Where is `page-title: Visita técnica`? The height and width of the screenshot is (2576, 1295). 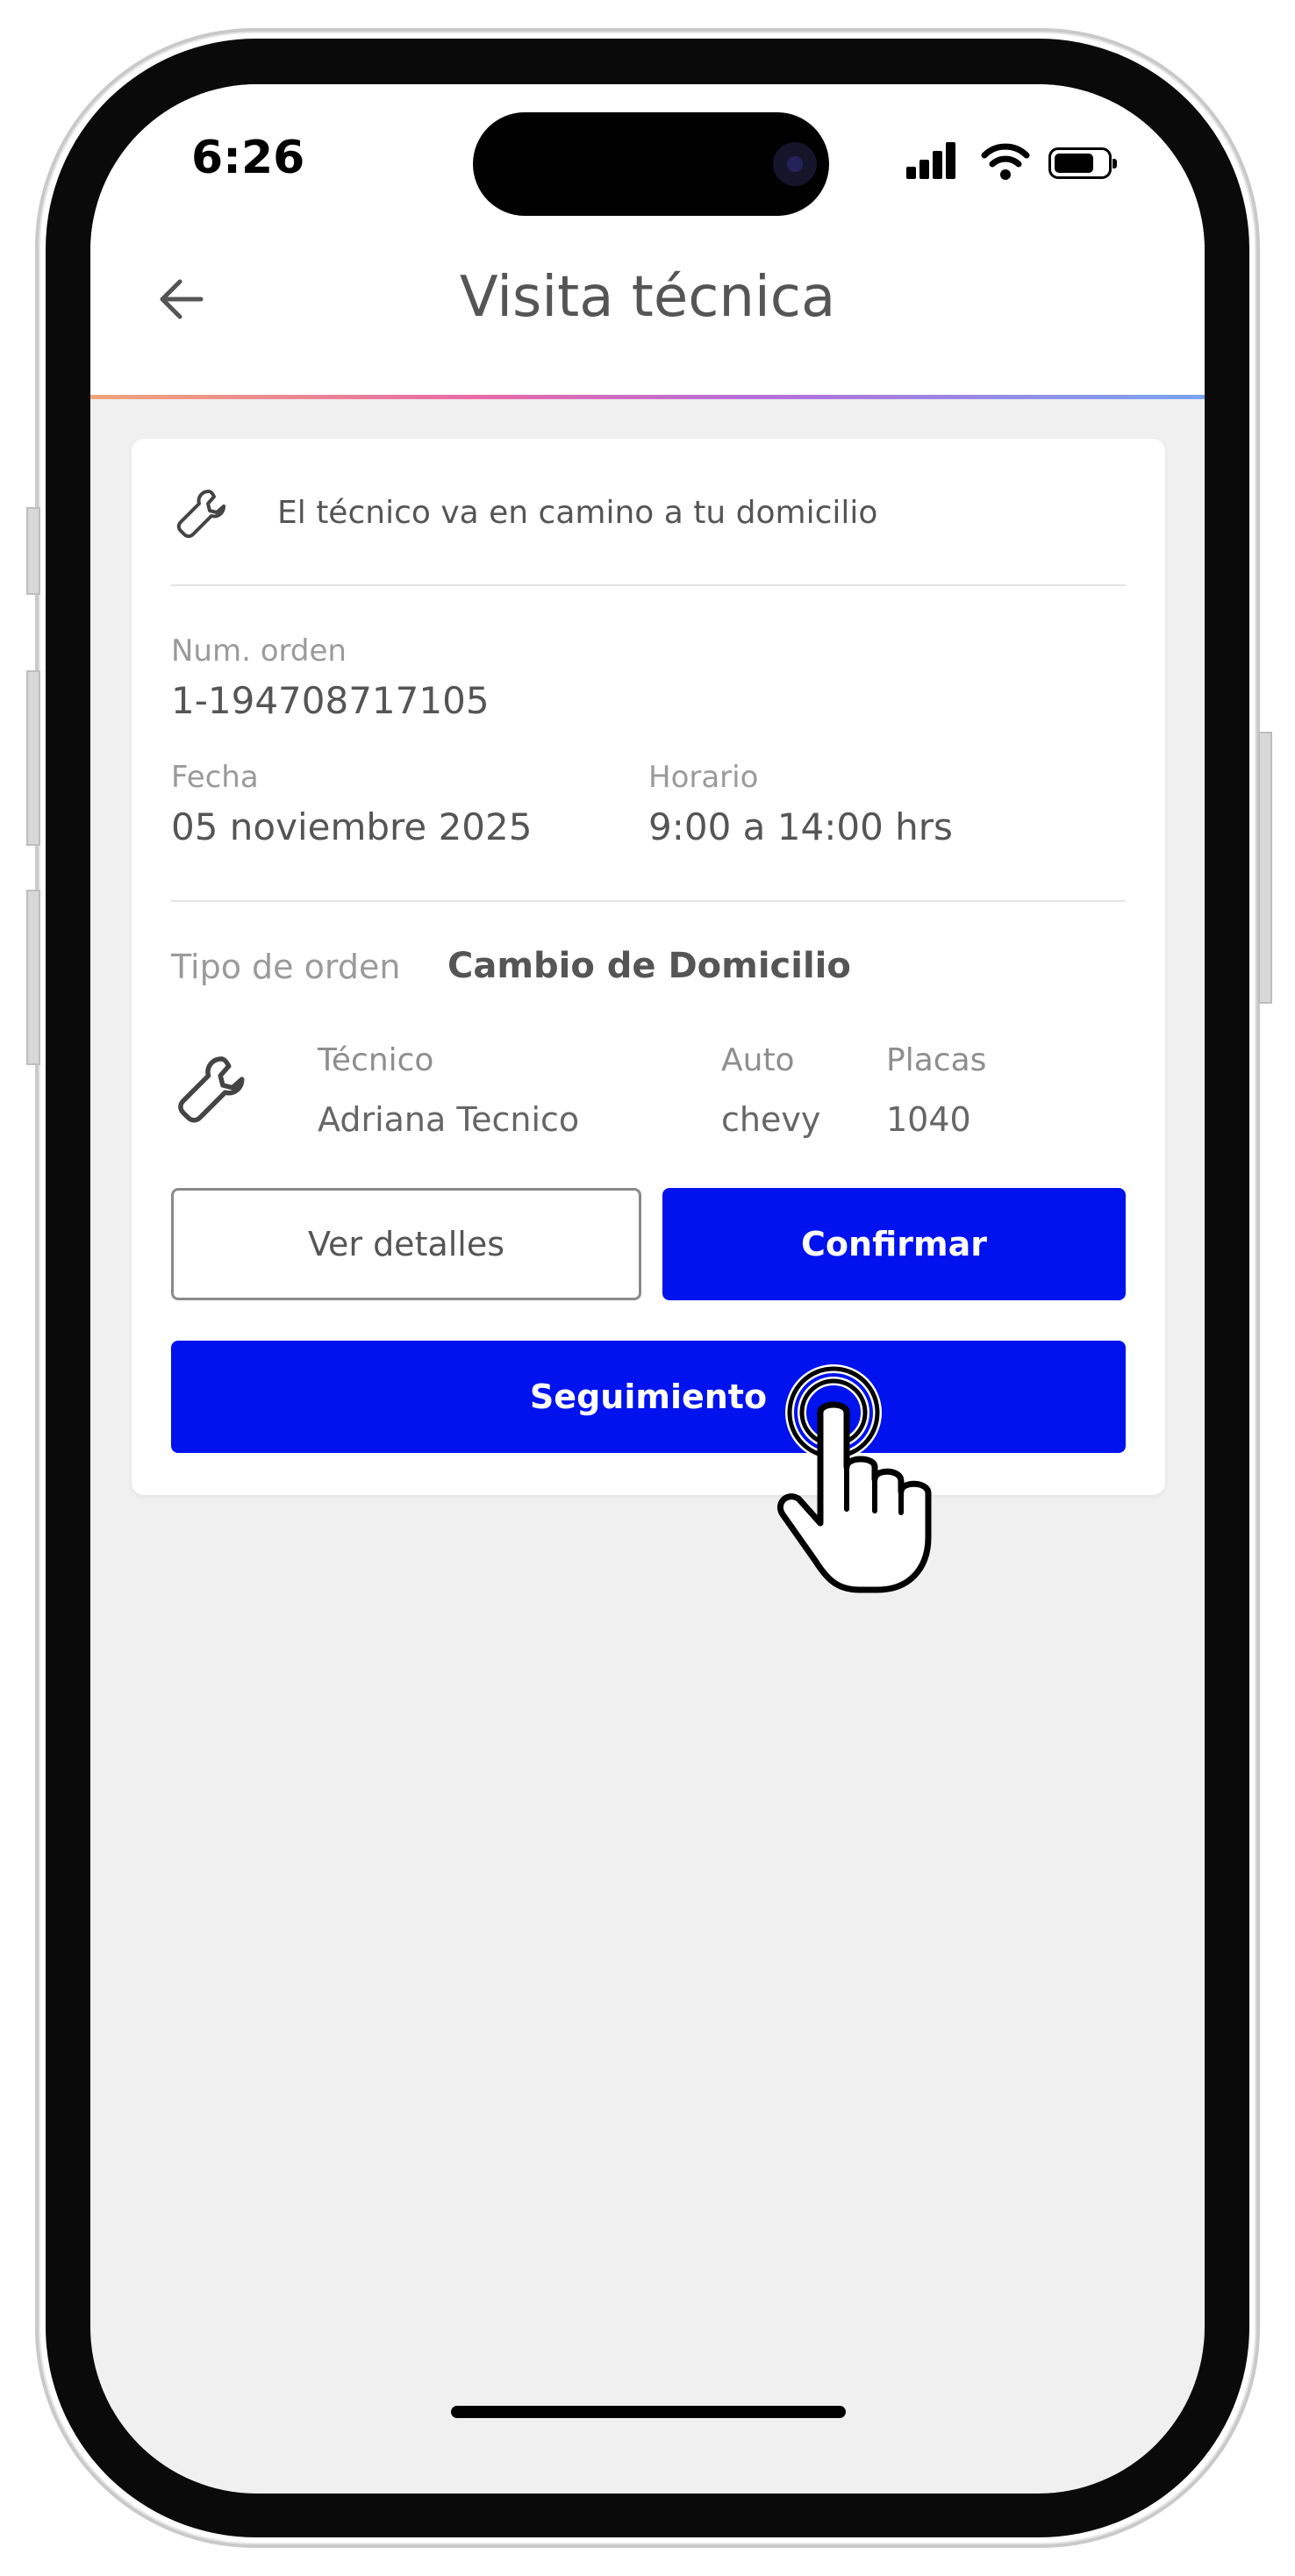
page-title: Visita técnica is located at coordinates (647, 297).